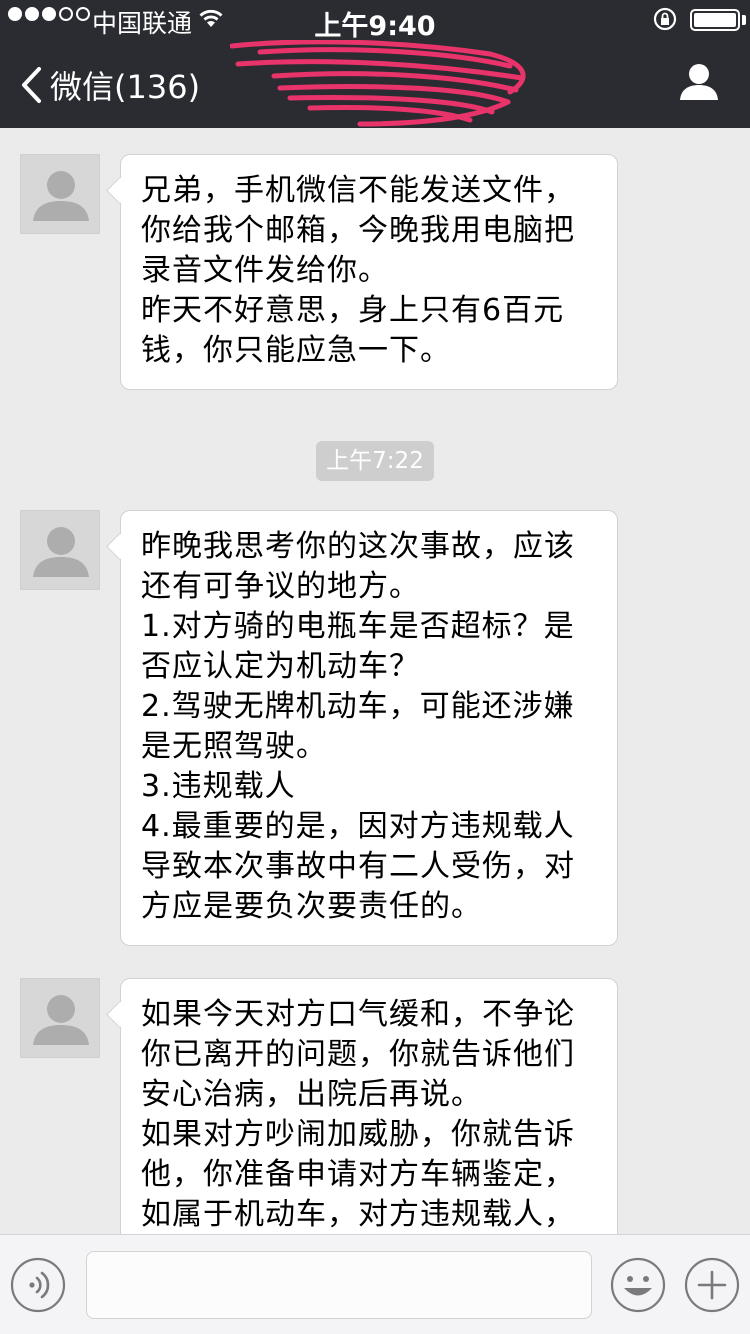  I want to click on back-label: 微信(136), so click(125, 87).